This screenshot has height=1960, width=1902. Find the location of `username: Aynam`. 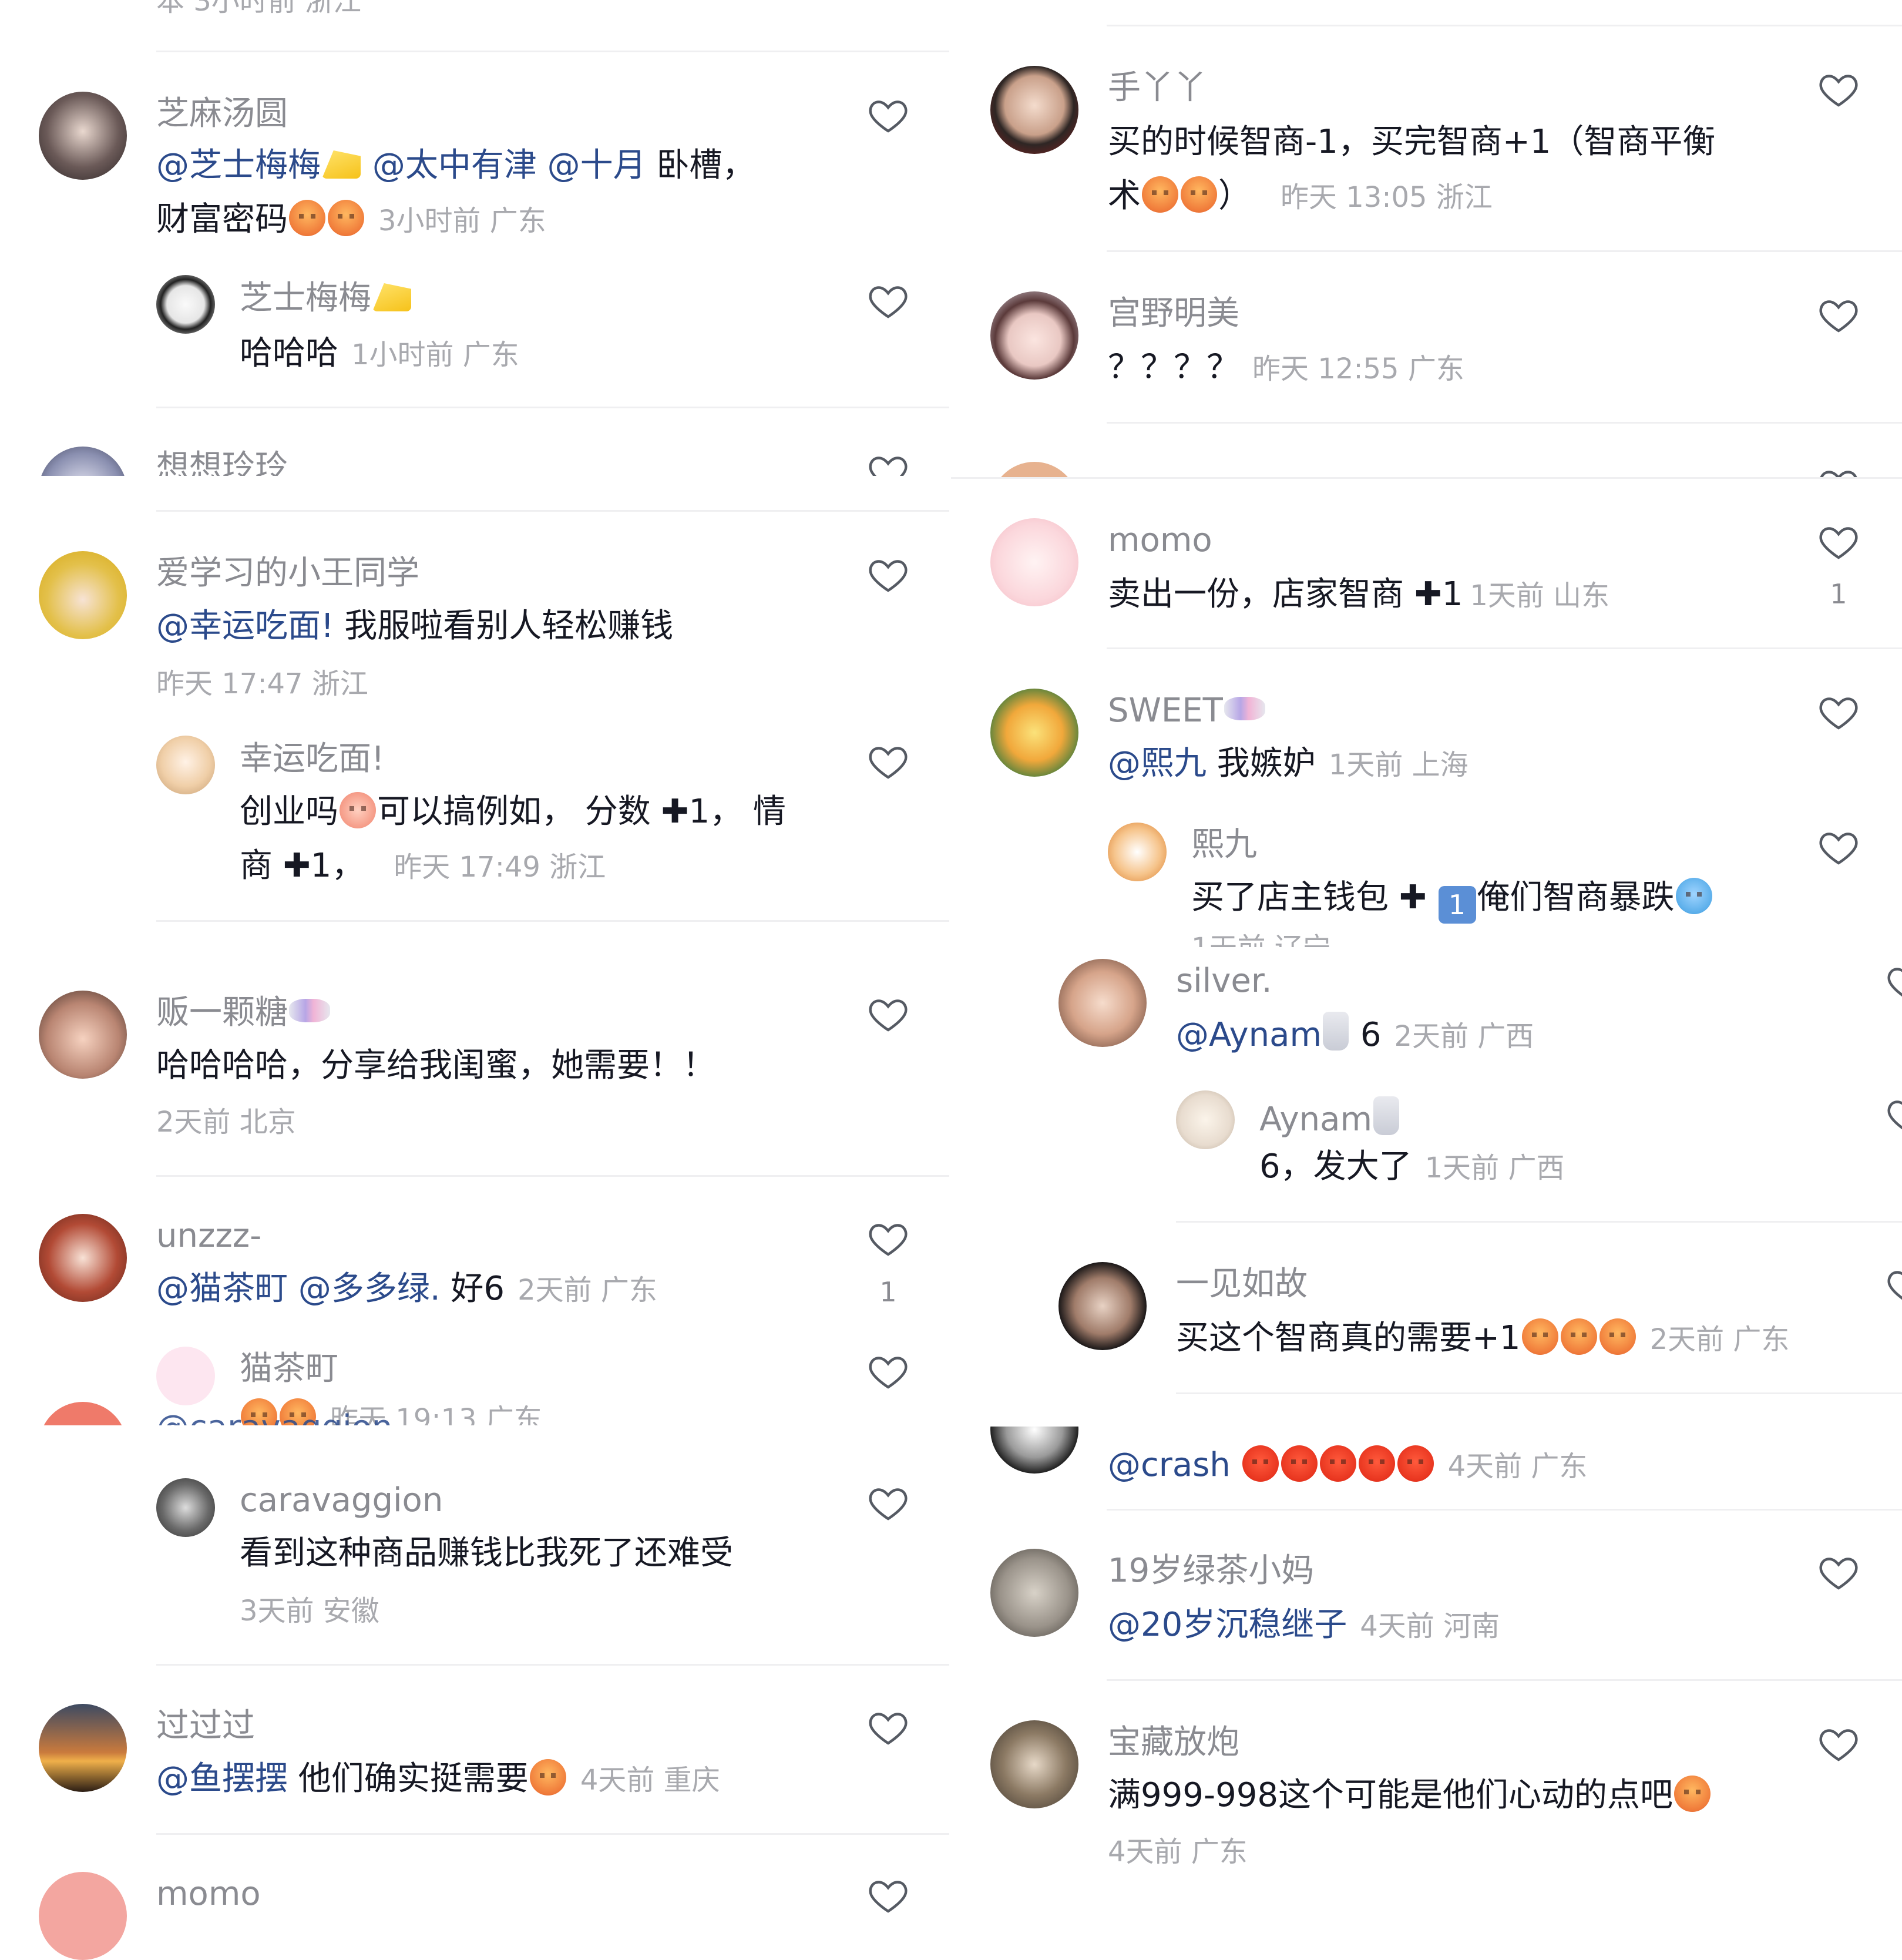

username: Aynam is located at coordinates (1329, 1116).